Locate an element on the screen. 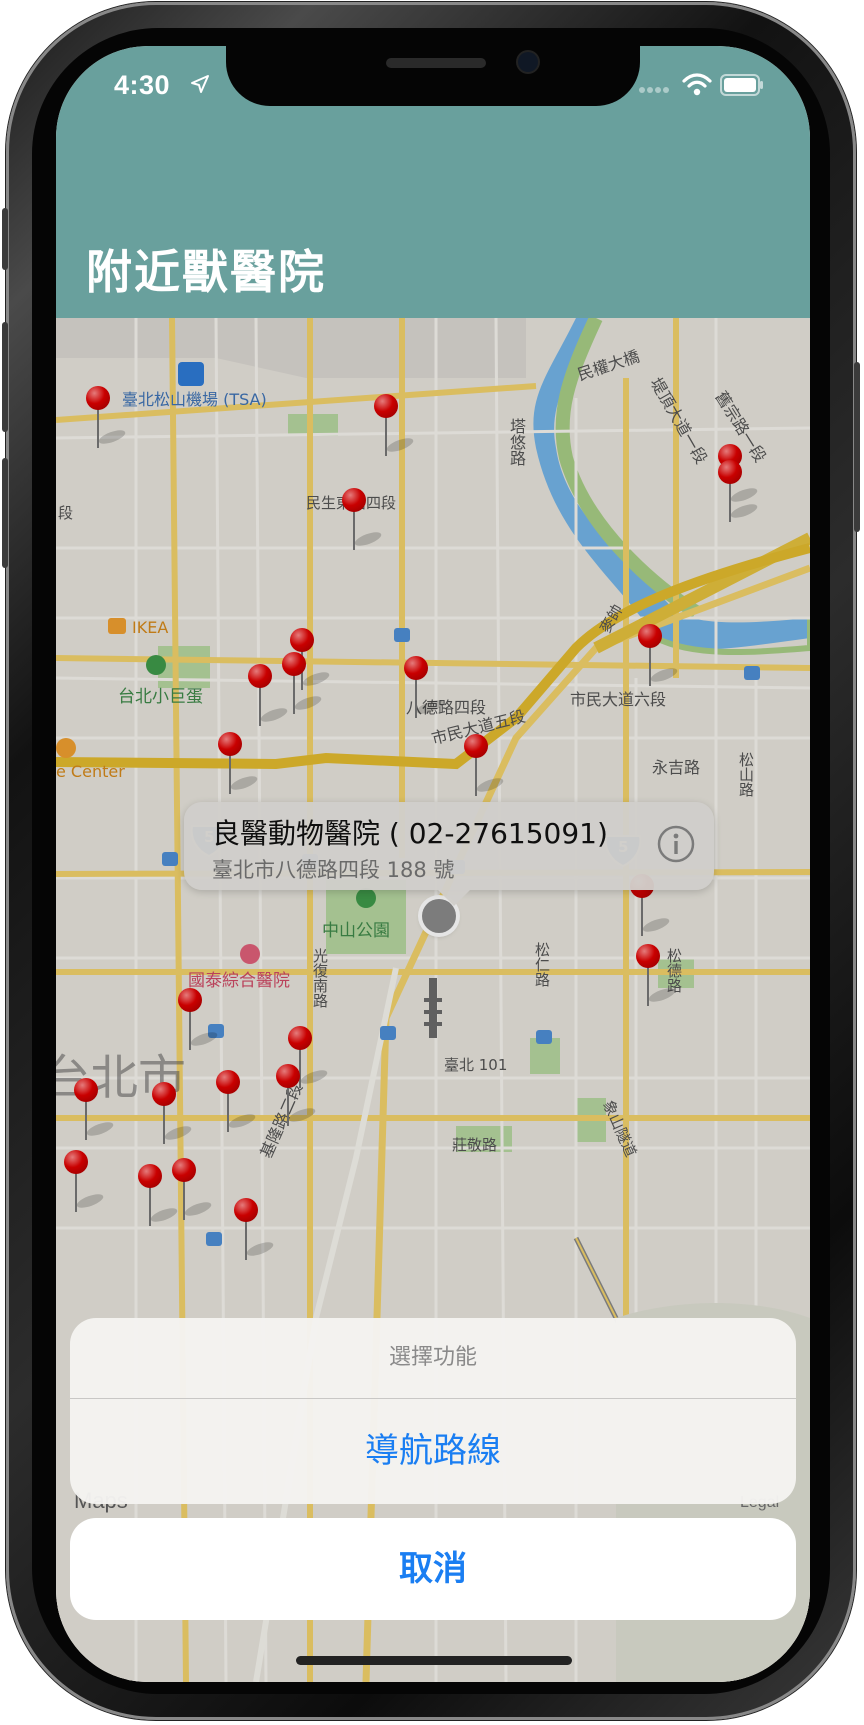  power-button is located at coordinates (857, 447).